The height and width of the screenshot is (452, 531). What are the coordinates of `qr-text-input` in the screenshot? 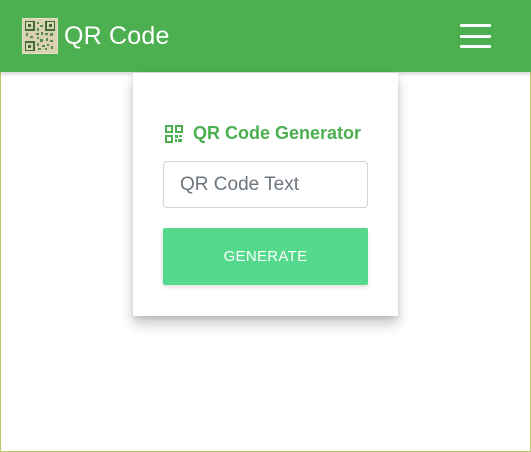 It's located at (265, 184).